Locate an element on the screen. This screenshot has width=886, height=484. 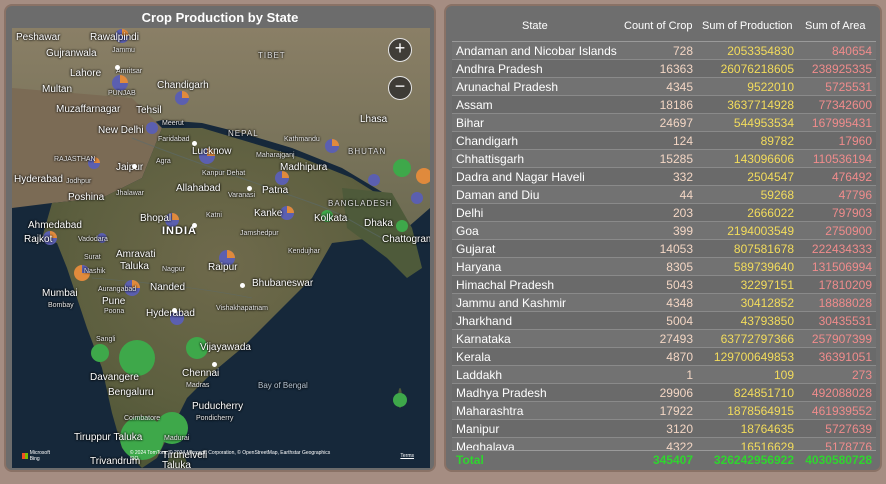
table-row: Dadra and Nagar Haveli 332 2504547 476492 is located at coordinates (664, 177).